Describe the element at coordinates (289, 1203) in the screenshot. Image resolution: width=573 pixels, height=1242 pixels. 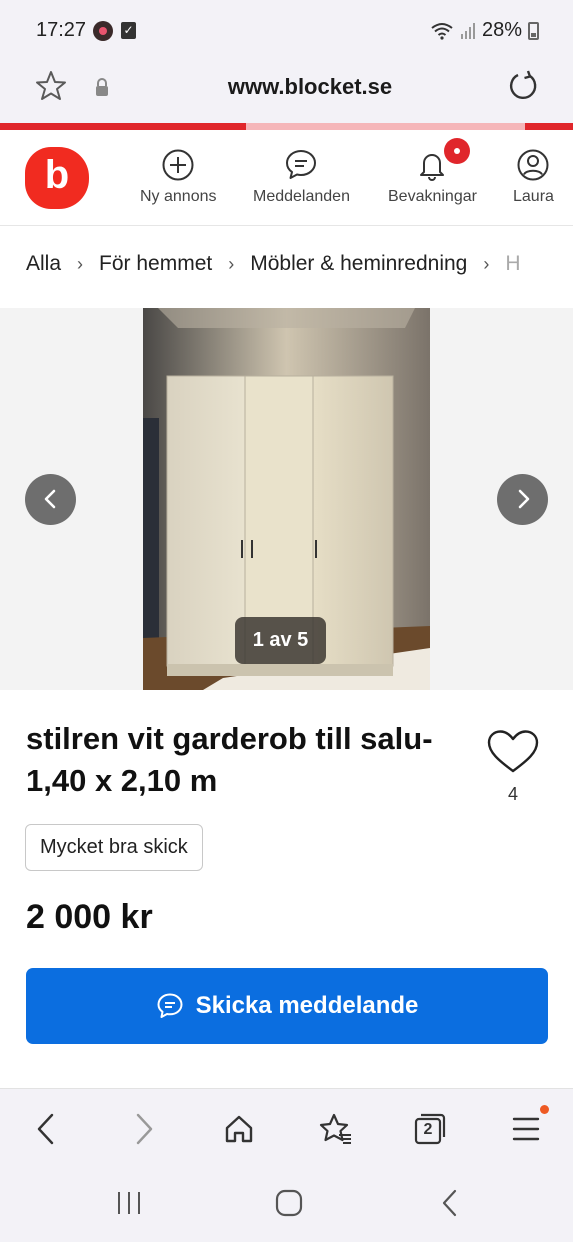
I see `home-button-icon` at that location.